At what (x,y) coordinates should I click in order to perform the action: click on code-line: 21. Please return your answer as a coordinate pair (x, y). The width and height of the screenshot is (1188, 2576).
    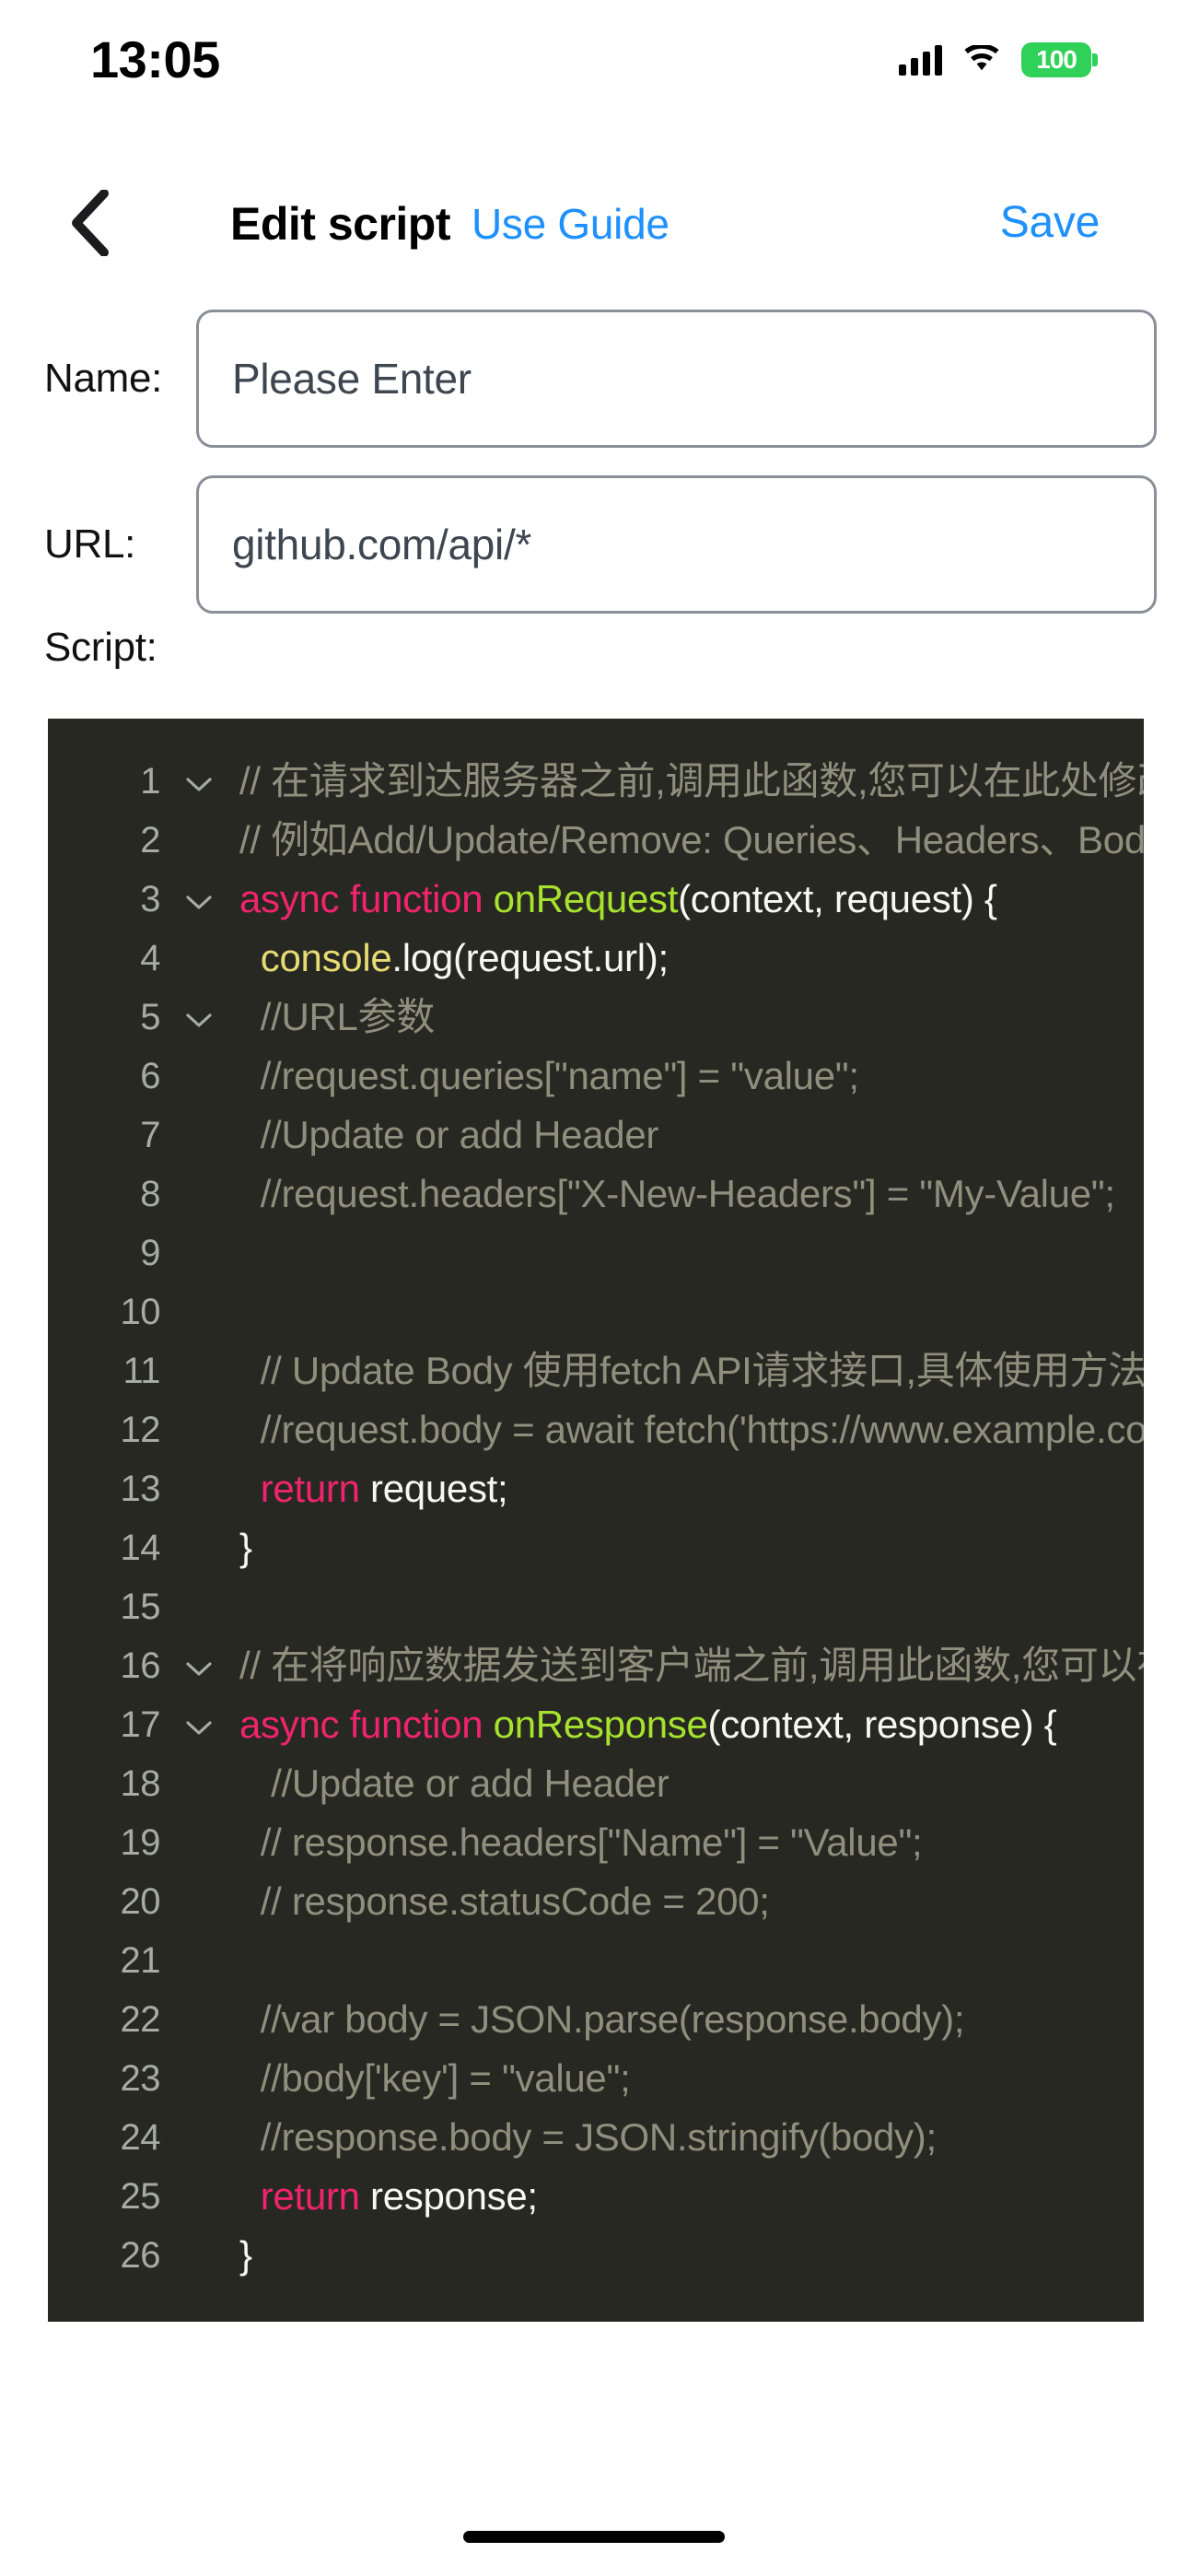
    Looking at the image, I should click on (596, 1960).